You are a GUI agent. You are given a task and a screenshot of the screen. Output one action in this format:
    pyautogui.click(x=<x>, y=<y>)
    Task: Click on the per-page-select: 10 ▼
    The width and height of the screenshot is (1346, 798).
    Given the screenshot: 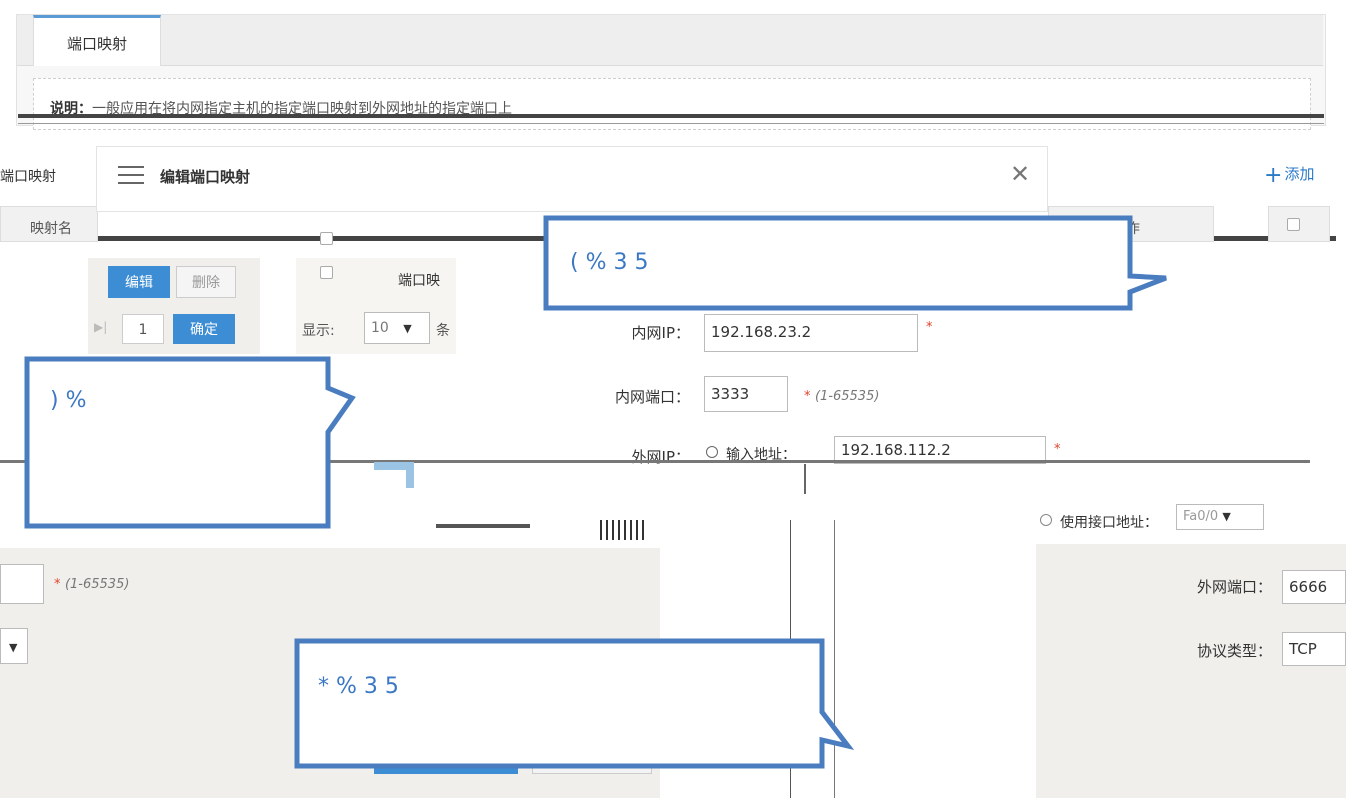 What is the action you would take?
    pyautogui.click(x=397, y=328)
    